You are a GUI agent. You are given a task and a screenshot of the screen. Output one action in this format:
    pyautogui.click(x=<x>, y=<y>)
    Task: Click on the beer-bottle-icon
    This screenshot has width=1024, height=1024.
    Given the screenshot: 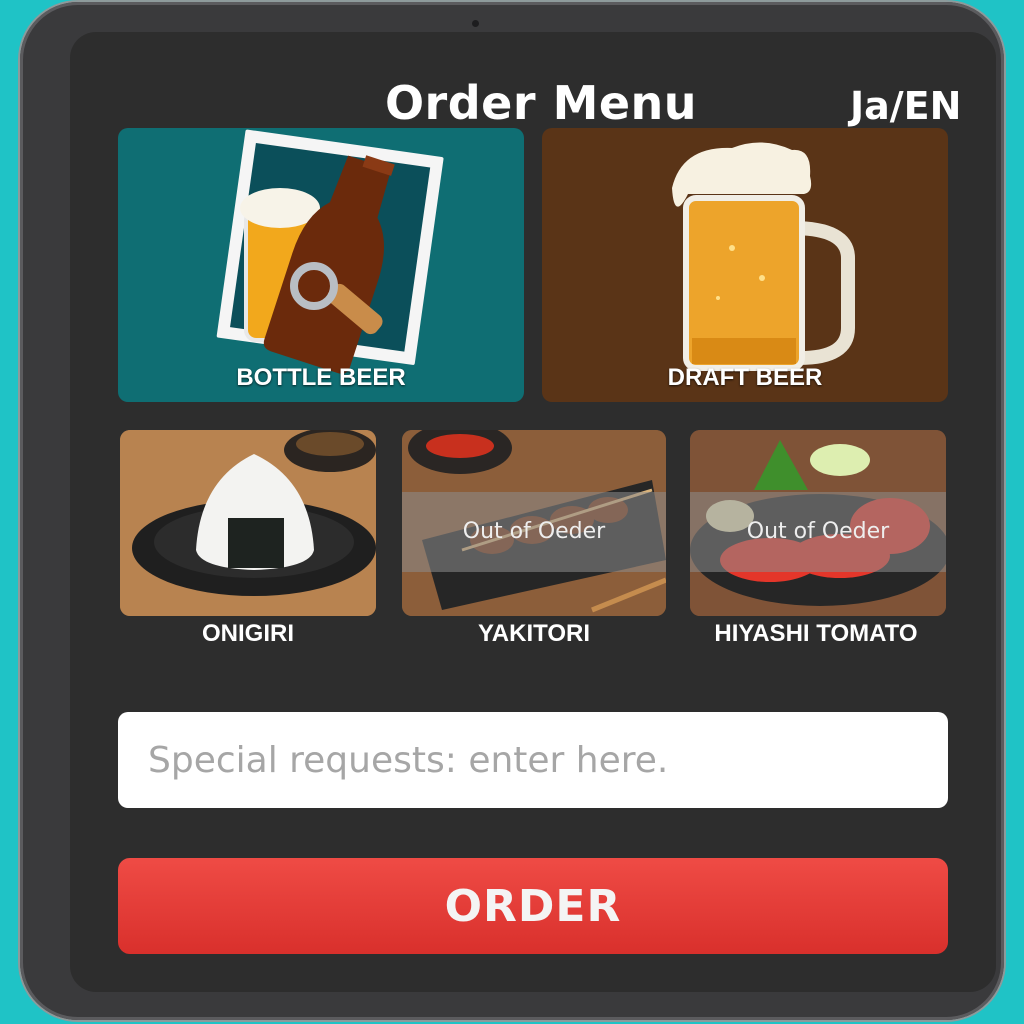 What is the action you would take?
    pyautogui.click(x=330, y=251)
    